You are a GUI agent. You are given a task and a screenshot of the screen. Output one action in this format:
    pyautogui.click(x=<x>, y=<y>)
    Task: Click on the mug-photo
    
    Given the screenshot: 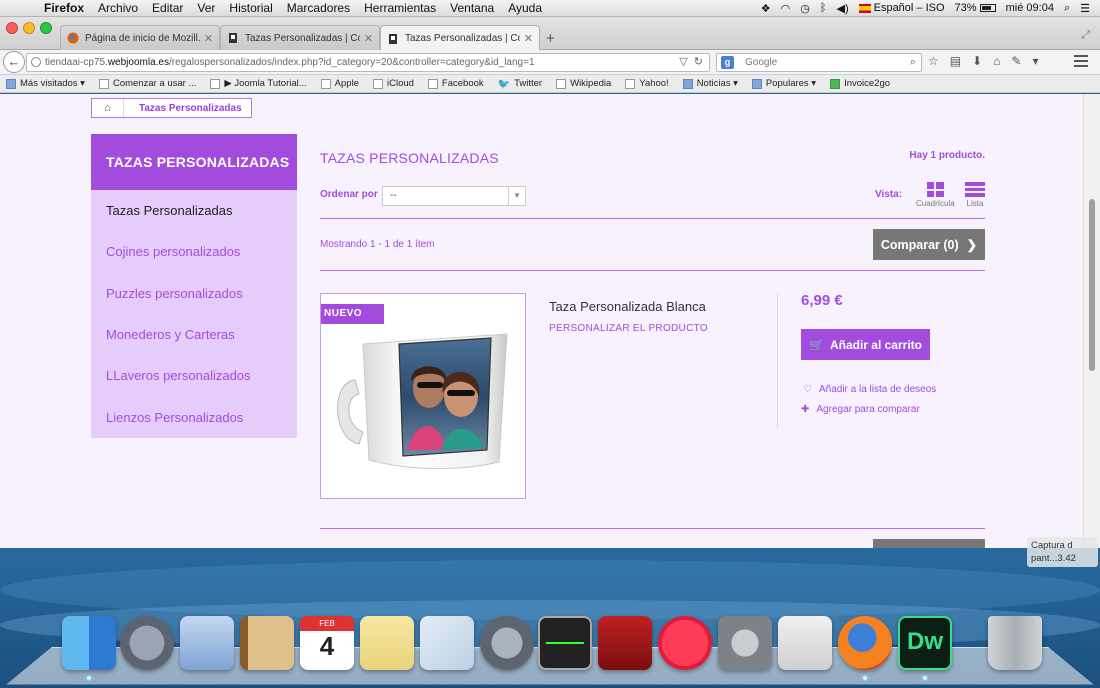 What is the action you would take?
    pyautogui.click(x=422, y=401)
    